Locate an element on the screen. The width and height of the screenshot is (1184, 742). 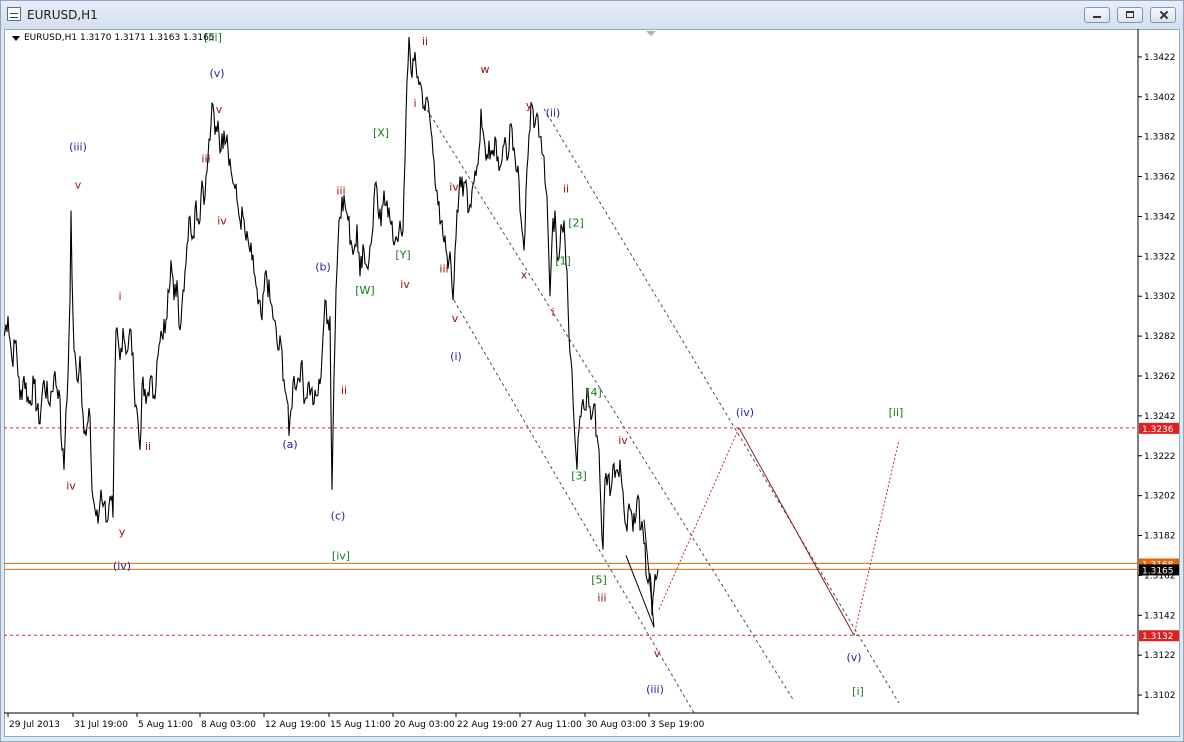
y-tick-label-1: 1.3402 is located at coordinates (1160, 98).